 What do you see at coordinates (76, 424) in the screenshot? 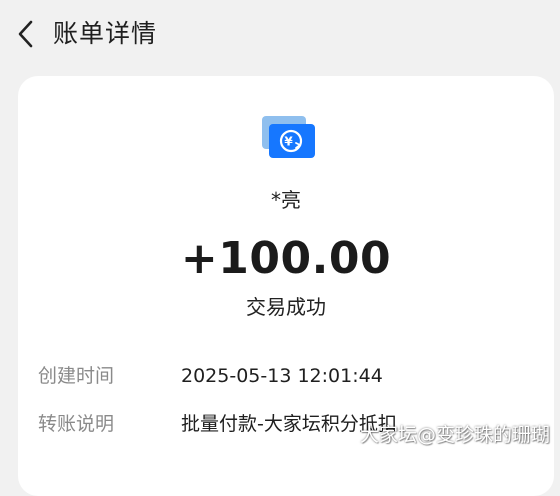
I see `detail-label: 转账说明` at bounding box center [76, 424].